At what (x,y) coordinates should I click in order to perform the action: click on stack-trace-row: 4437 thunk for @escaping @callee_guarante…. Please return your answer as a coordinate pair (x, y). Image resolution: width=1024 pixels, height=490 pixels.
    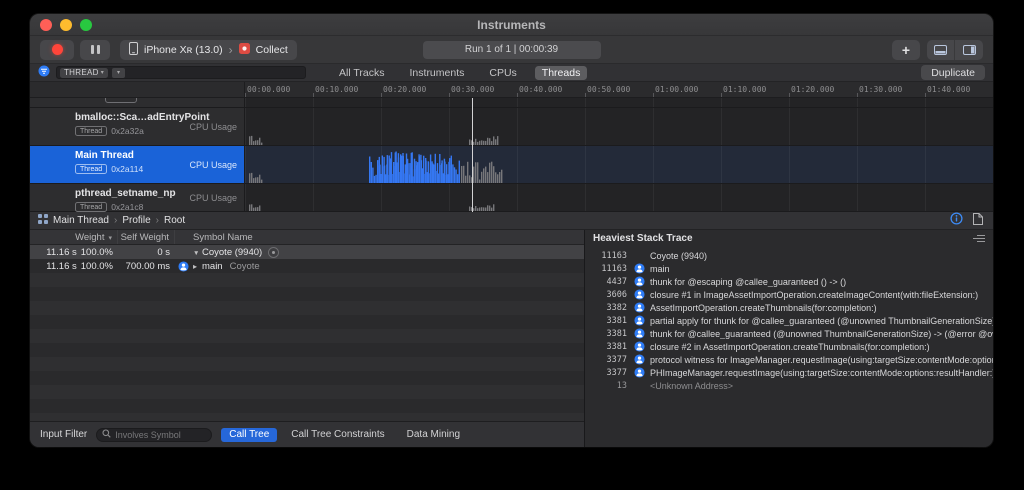
    Looking at the image, I should click on (789, 281).